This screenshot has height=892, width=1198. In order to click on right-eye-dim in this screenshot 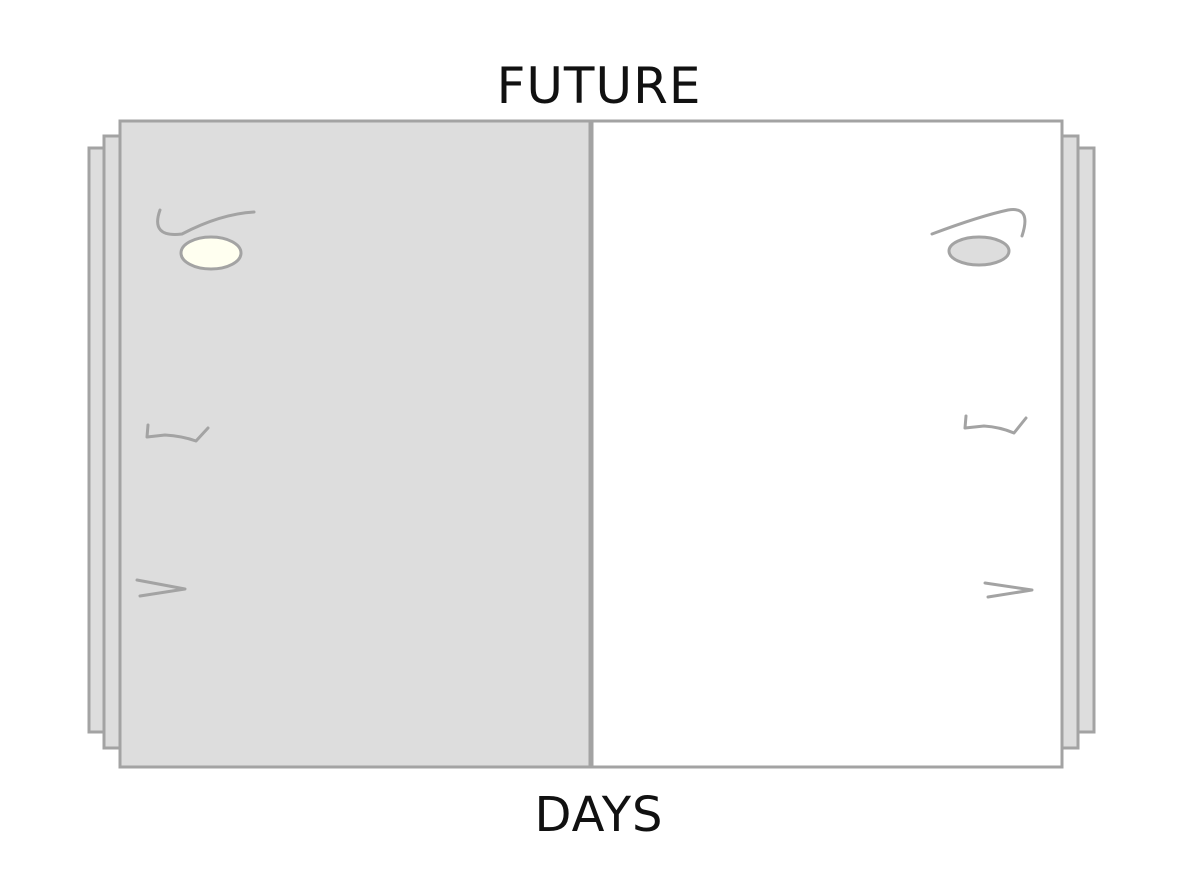, I will do `click(979, 251)`.